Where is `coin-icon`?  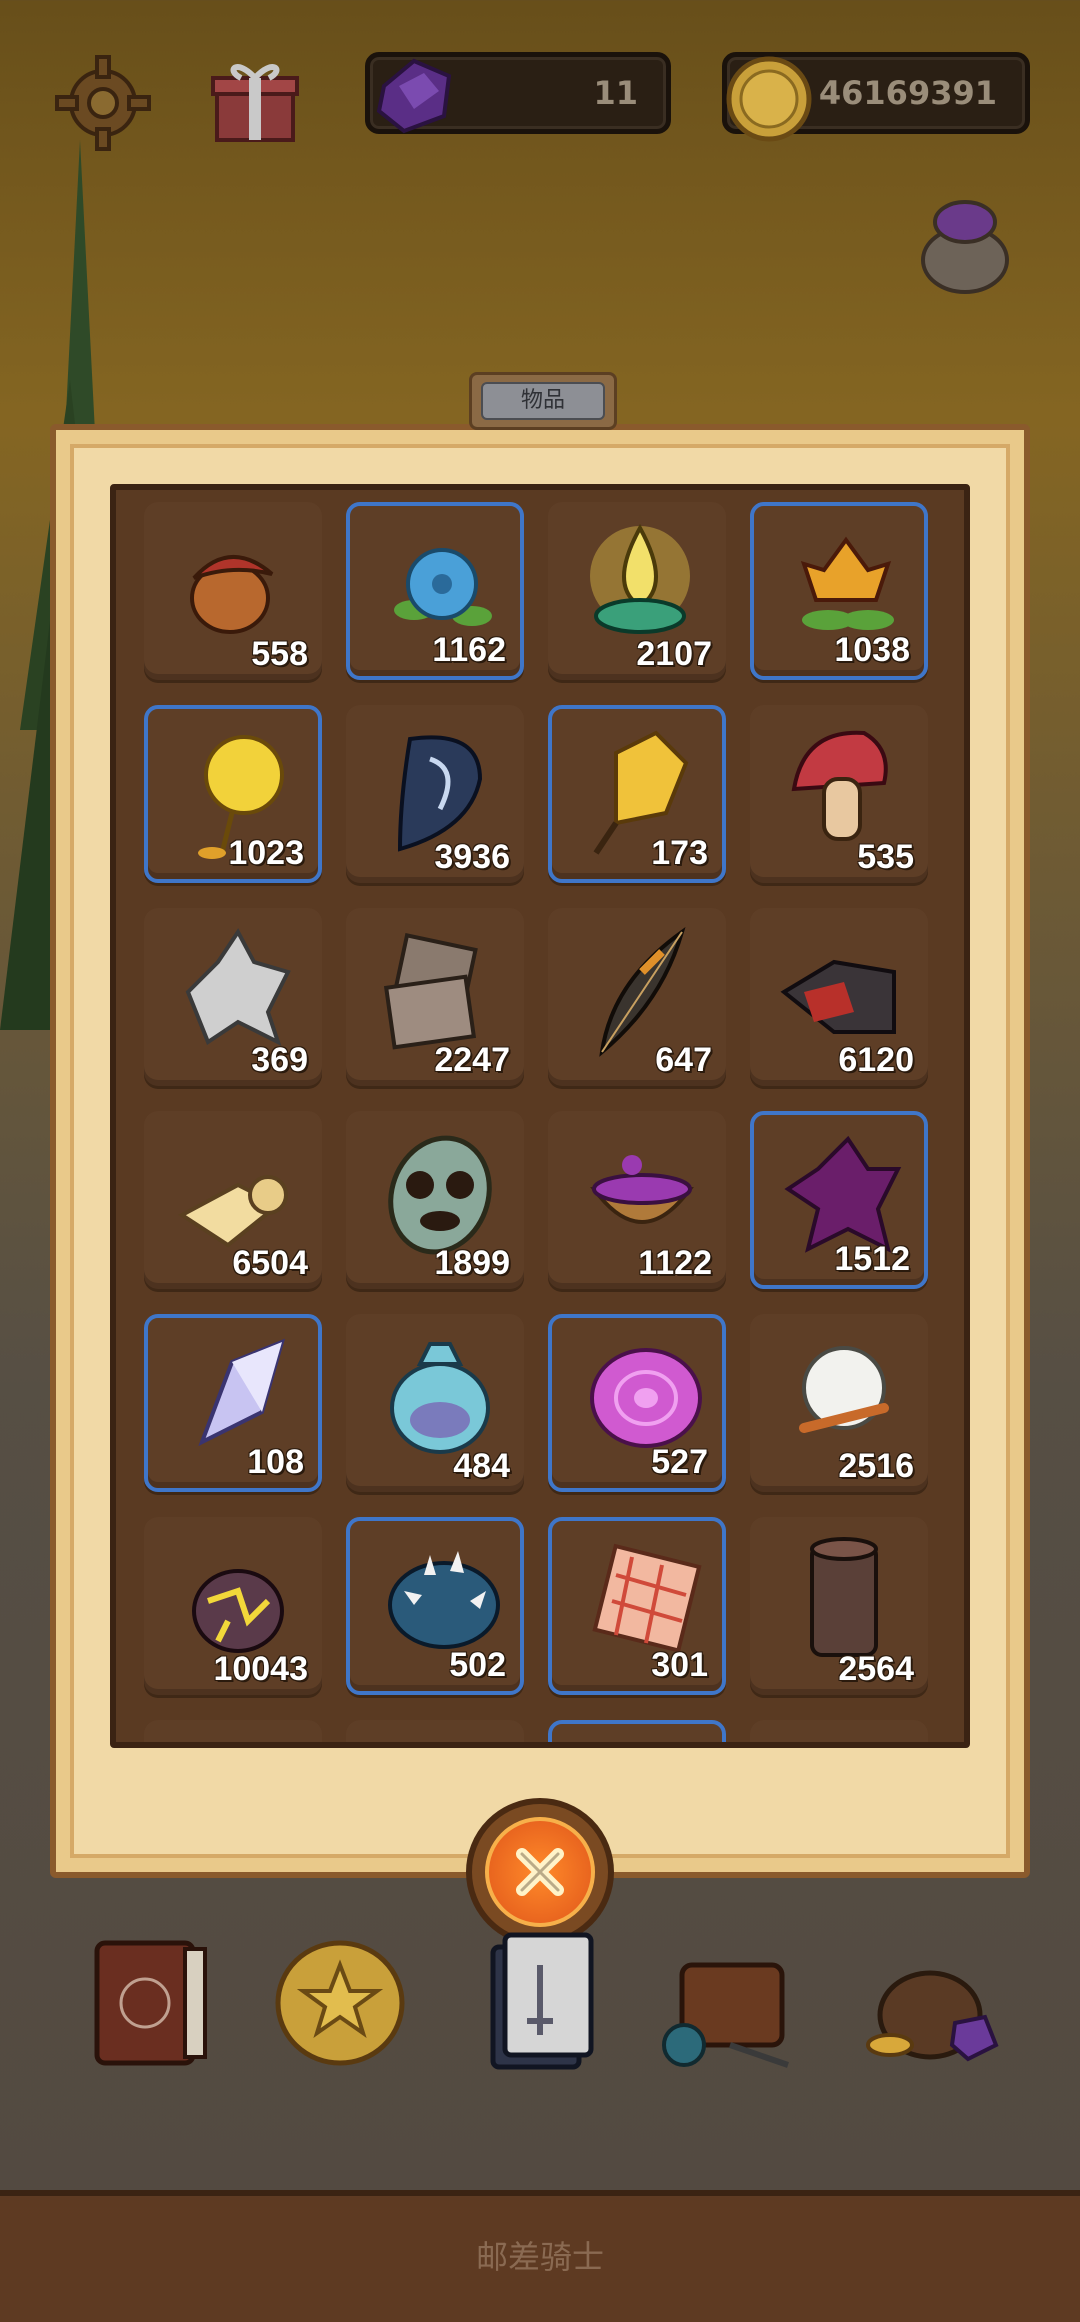 coin-icon is located at coordinates (769, 99).